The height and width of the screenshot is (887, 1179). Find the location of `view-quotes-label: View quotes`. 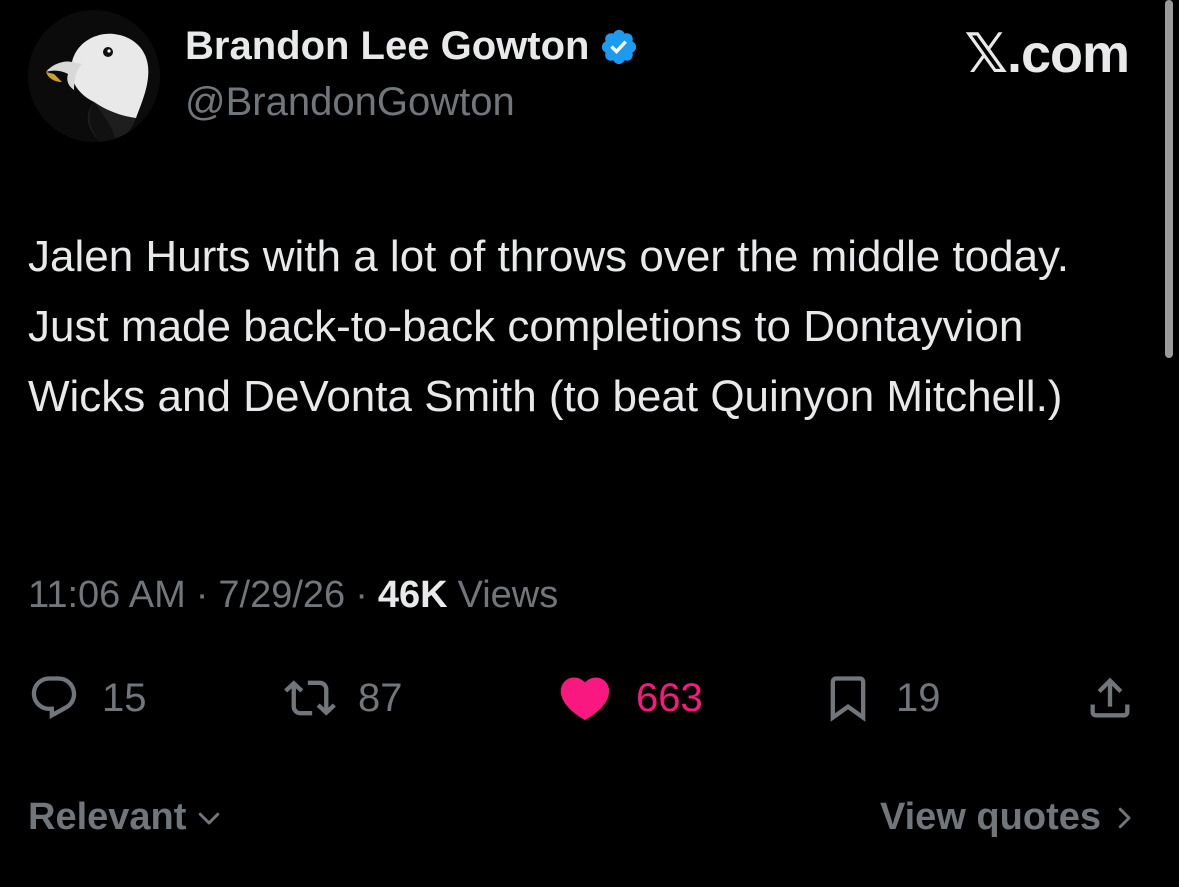

view-quotes-label: View quotes is located at coordinates (990, 817).